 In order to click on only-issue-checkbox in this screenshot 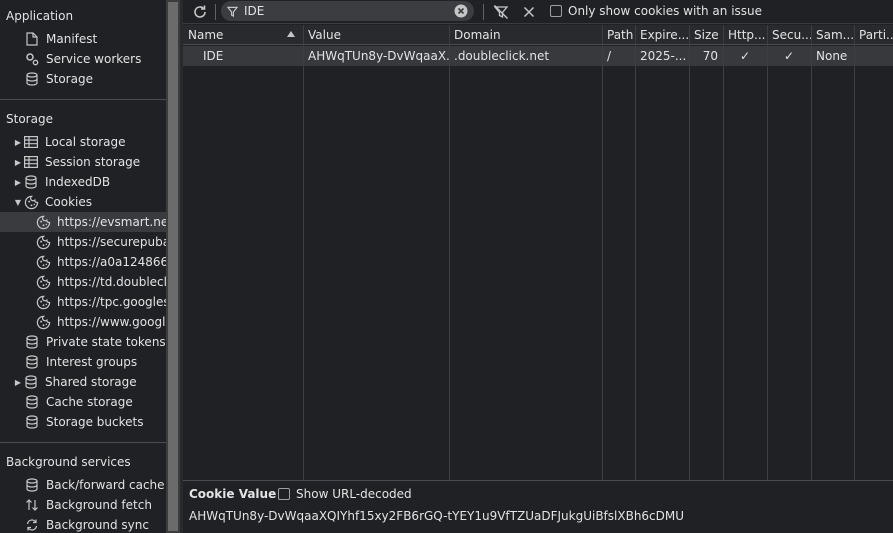, I will do `click(556, 11)`.